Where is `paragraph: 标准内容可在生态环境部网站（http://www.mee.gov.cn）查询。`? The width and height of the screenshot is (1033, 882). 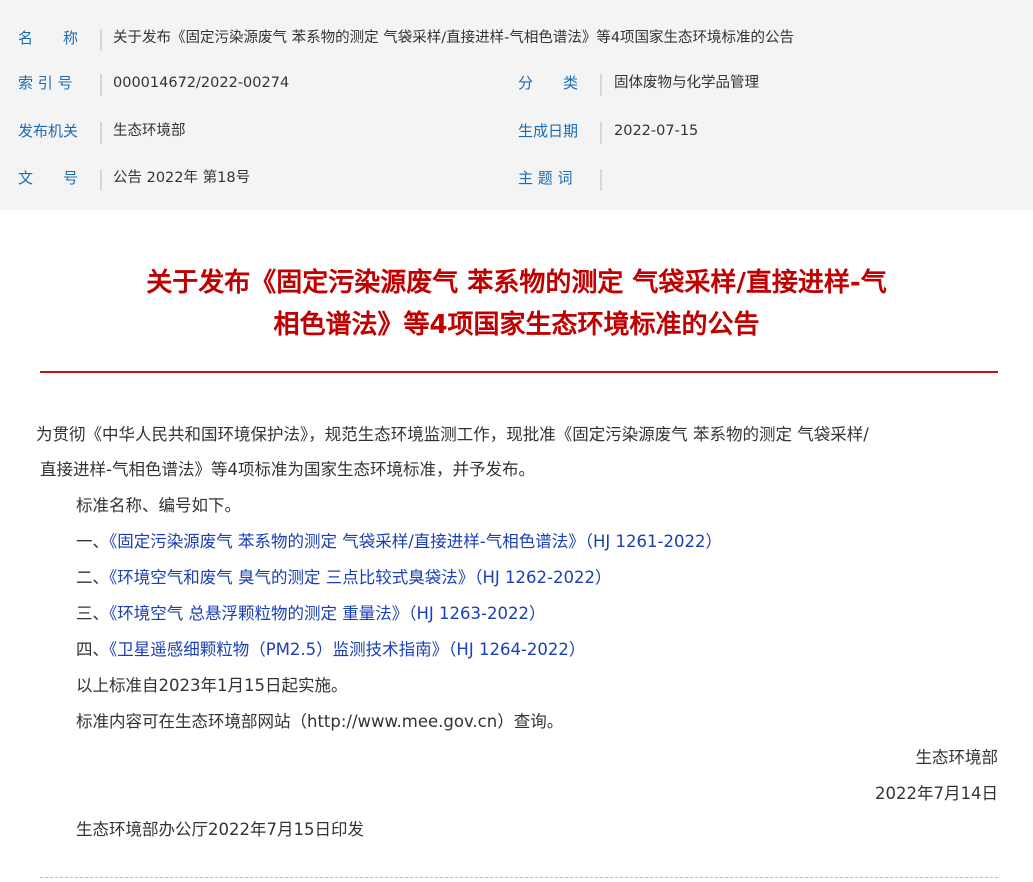 paragraph: 标准内容可在生态环境部网站（http://www.mee.gov.cn）查询。 is located at coordinates (320, 721).